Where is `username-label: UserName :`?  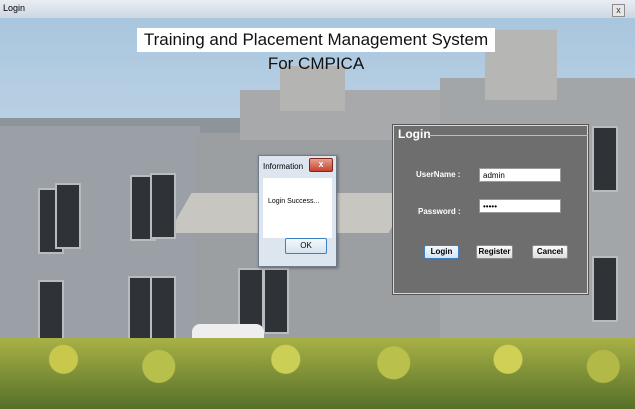
username-label: UserName : is located at coordinates (438, 174).